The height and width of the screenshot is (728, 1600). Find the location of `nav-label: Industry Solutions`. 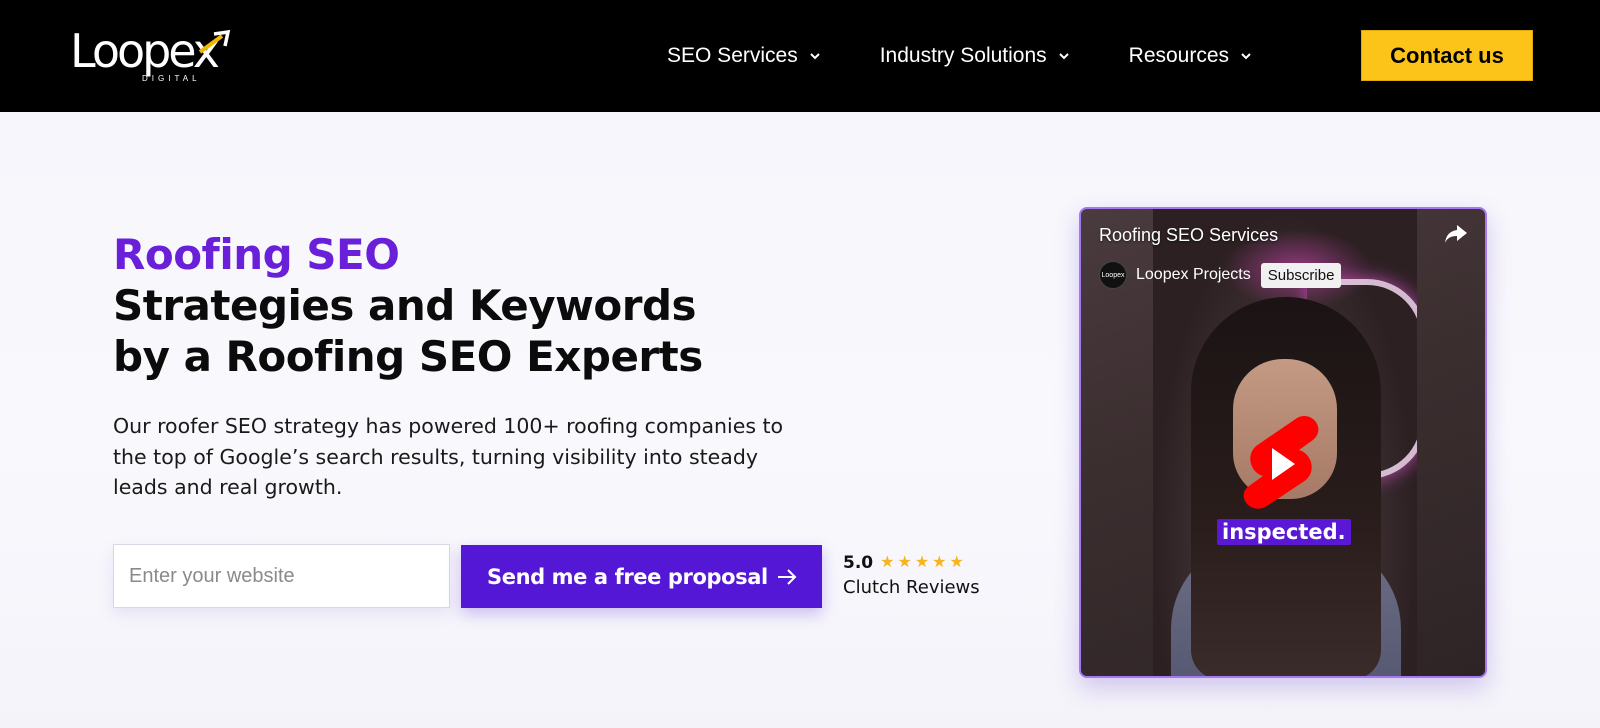

nav-label: Industry Solutions is located at coordinates (963, 55).